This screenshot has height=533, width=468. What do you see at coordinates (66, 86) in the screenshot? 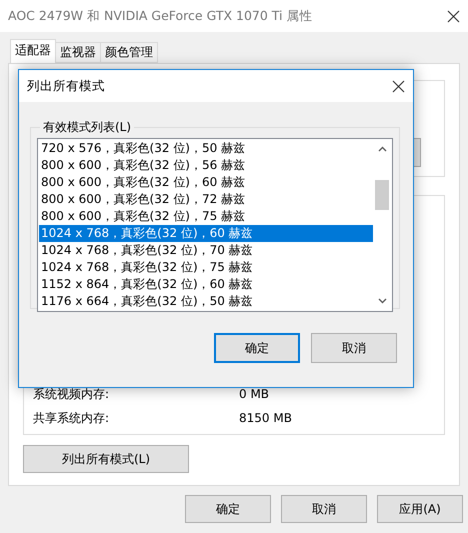
I see `dialog-title: 列出所有模式` at bounding box center [66, 86].